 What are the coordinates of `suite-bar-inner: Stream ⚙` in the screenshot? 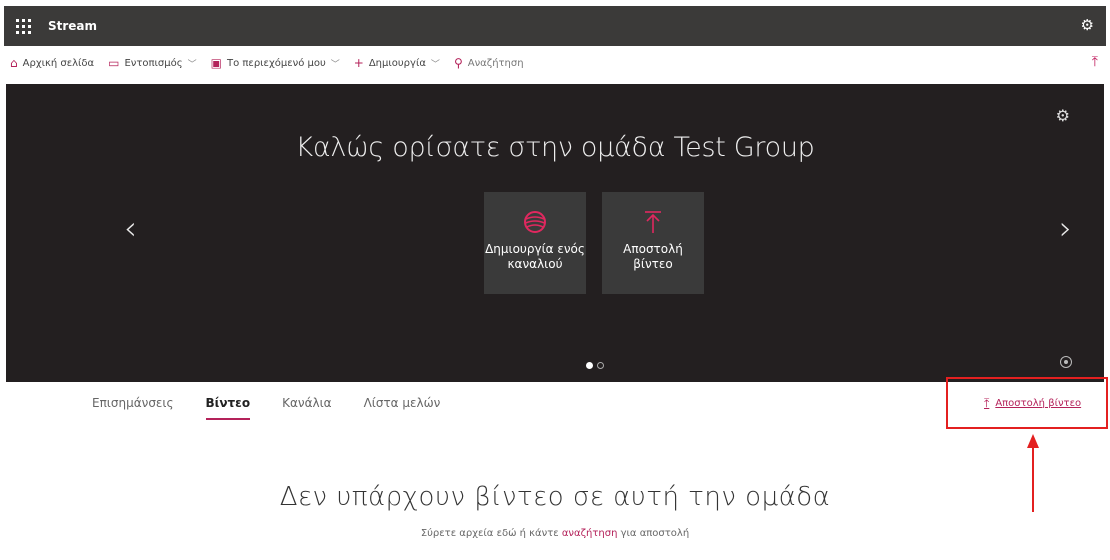 It's located at (555, 26).